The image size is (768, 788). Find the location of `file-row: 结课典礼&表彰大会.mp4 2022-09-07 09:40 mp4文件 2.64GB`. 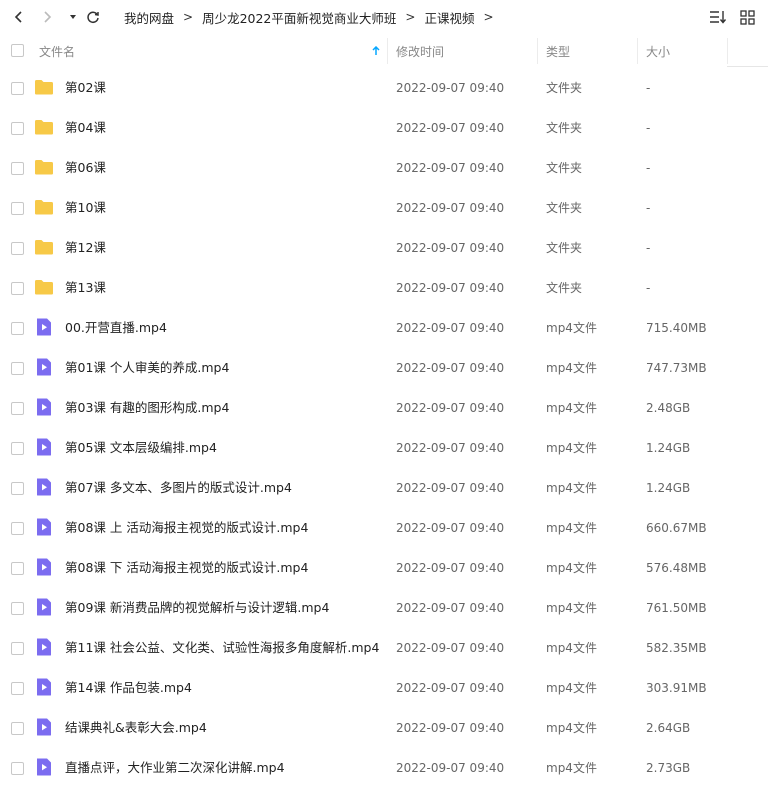

file-row: 结课典礼&表彰大会.mp4 2022-09-07 09:40 mp4文件 2.64GB is located at coordinates (384, 728).